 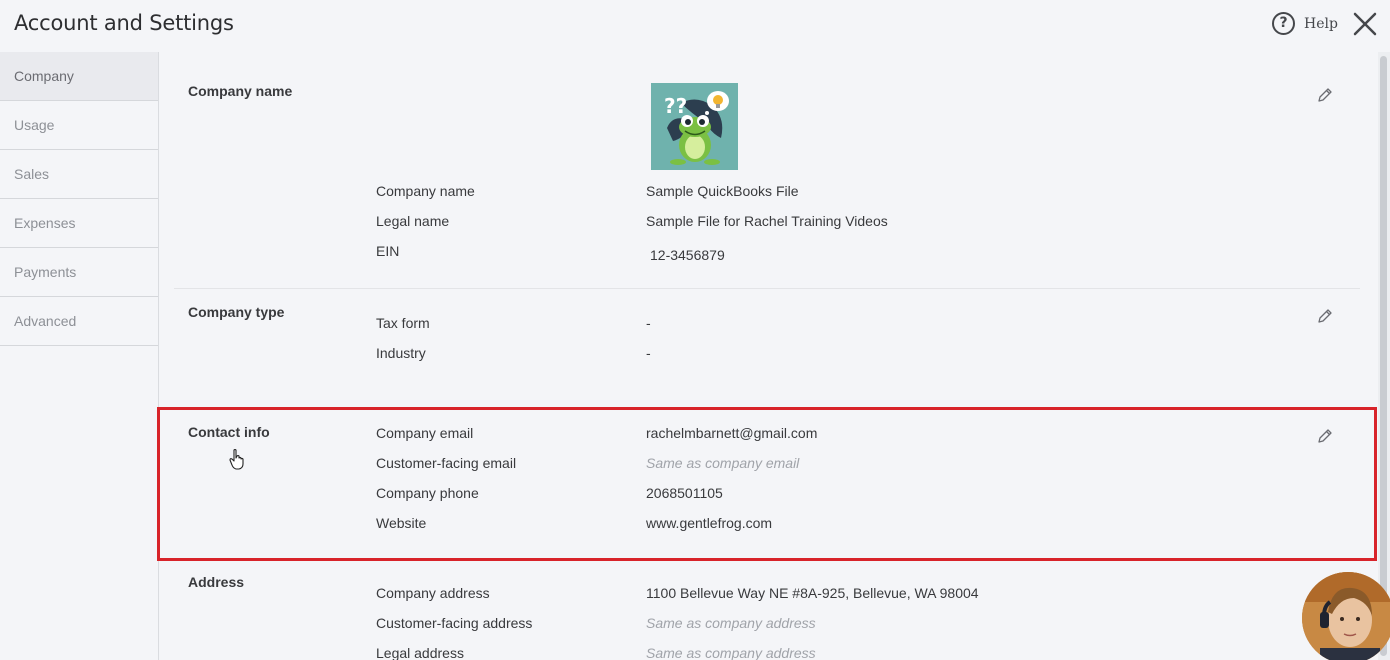 What do you see at coordinates (425, 191) in the screenshot?
I see `field-label-company-name: Company name` at bounding box center [425, 191].